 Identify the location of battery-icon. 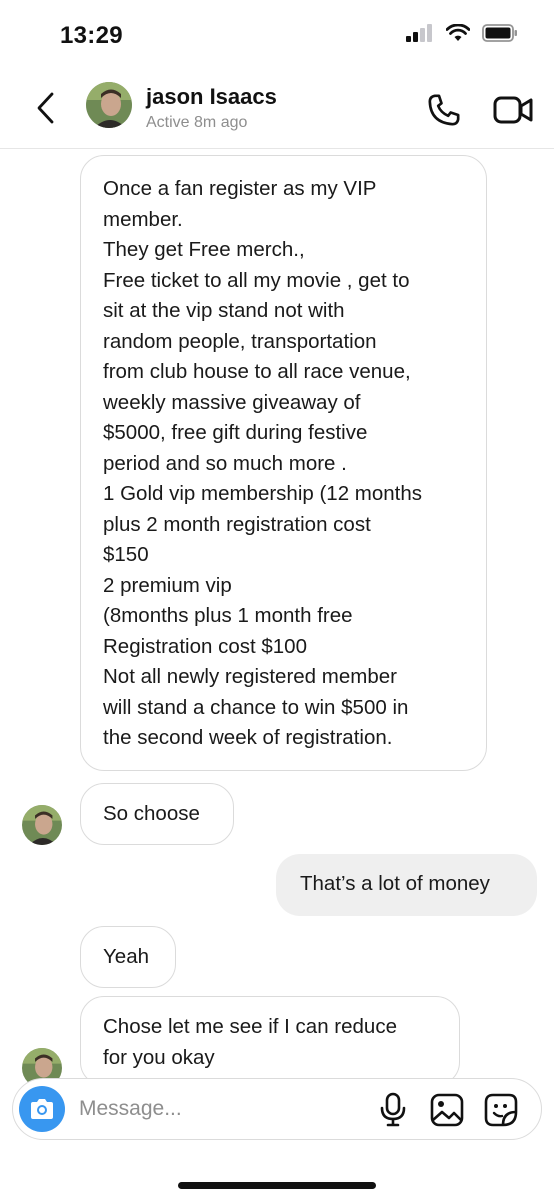
(499, 33).